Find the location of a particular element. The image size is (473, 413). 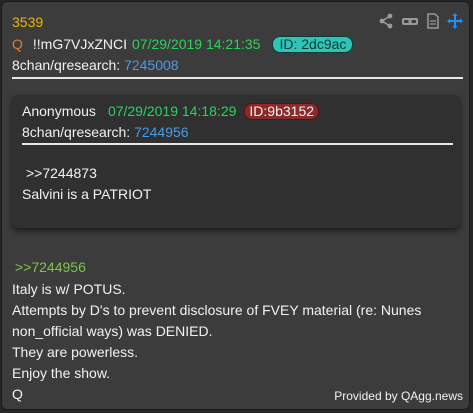

quoted-body: Salvini is a PATRIOT is located at coordinates (87, 194).